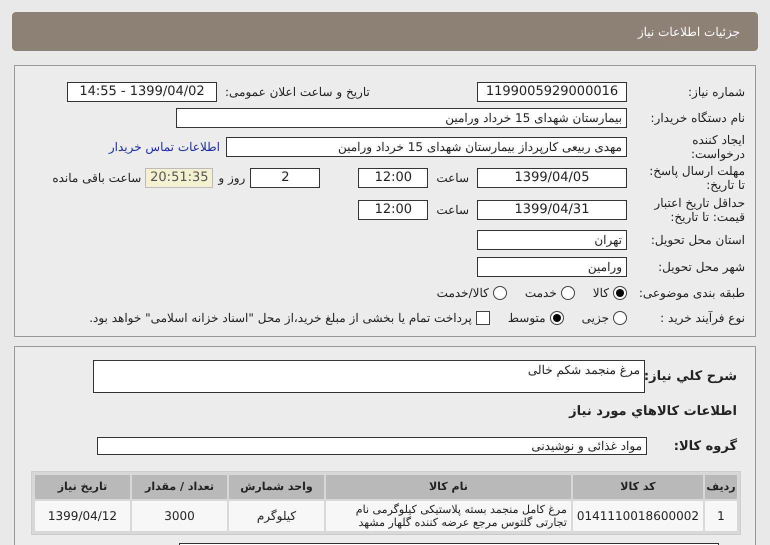  I want to click on field-label: حداقل تاریخ اعتبار قیمت: تا تاریخ:, so click(698, 210).